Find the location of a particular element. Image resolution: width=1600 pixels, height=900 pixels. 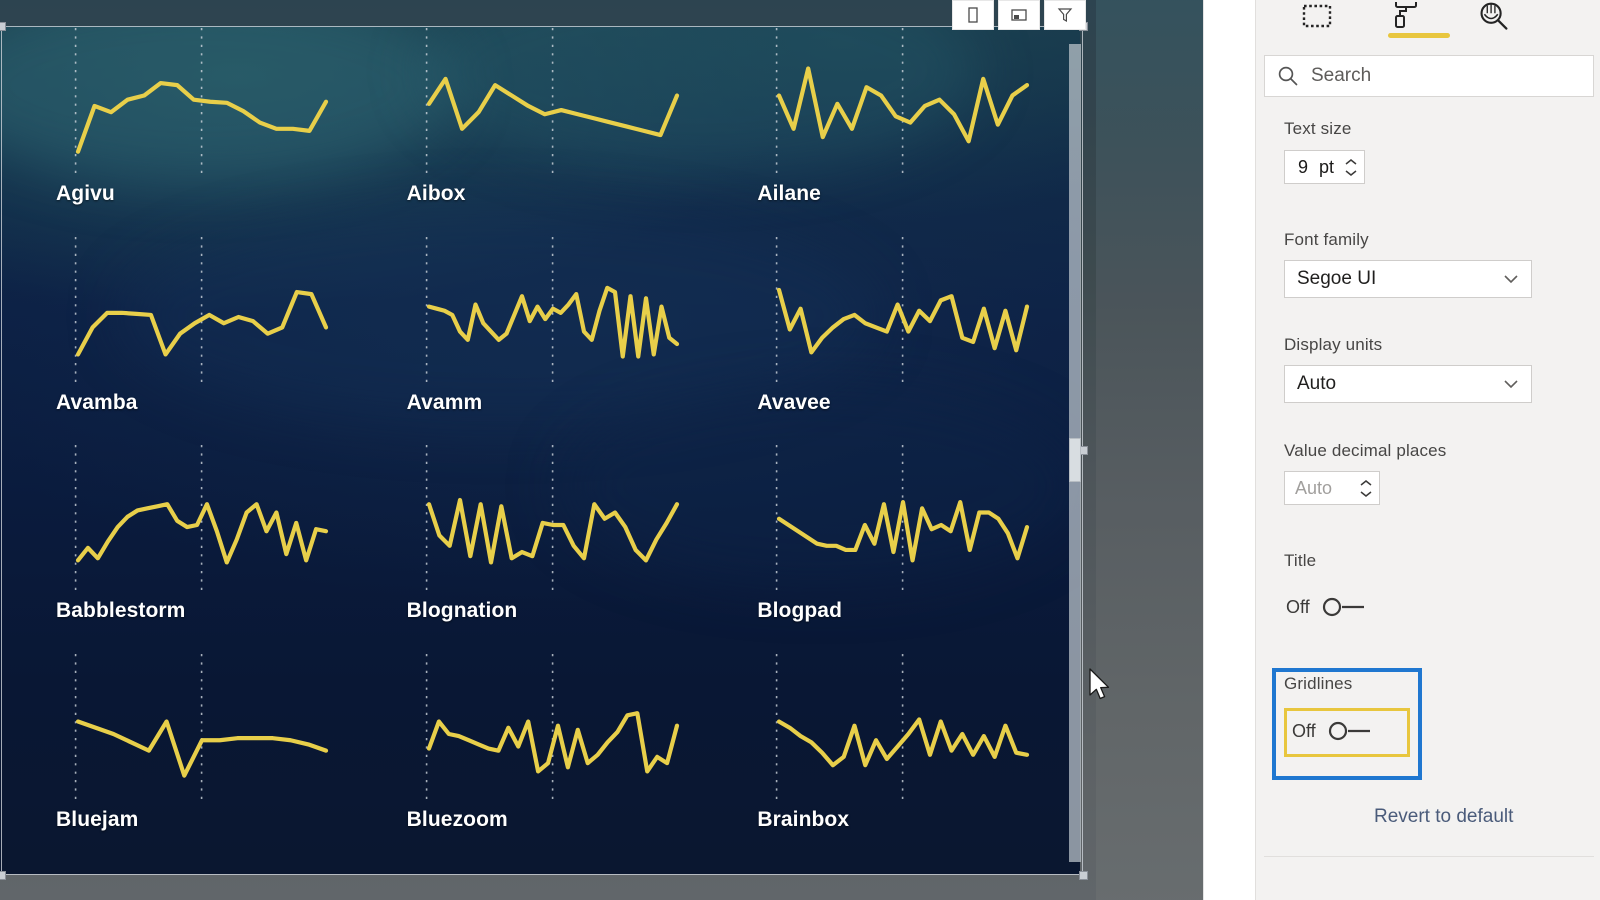

small-multiple-title: Brainbox is located at coordinates (803, 819).